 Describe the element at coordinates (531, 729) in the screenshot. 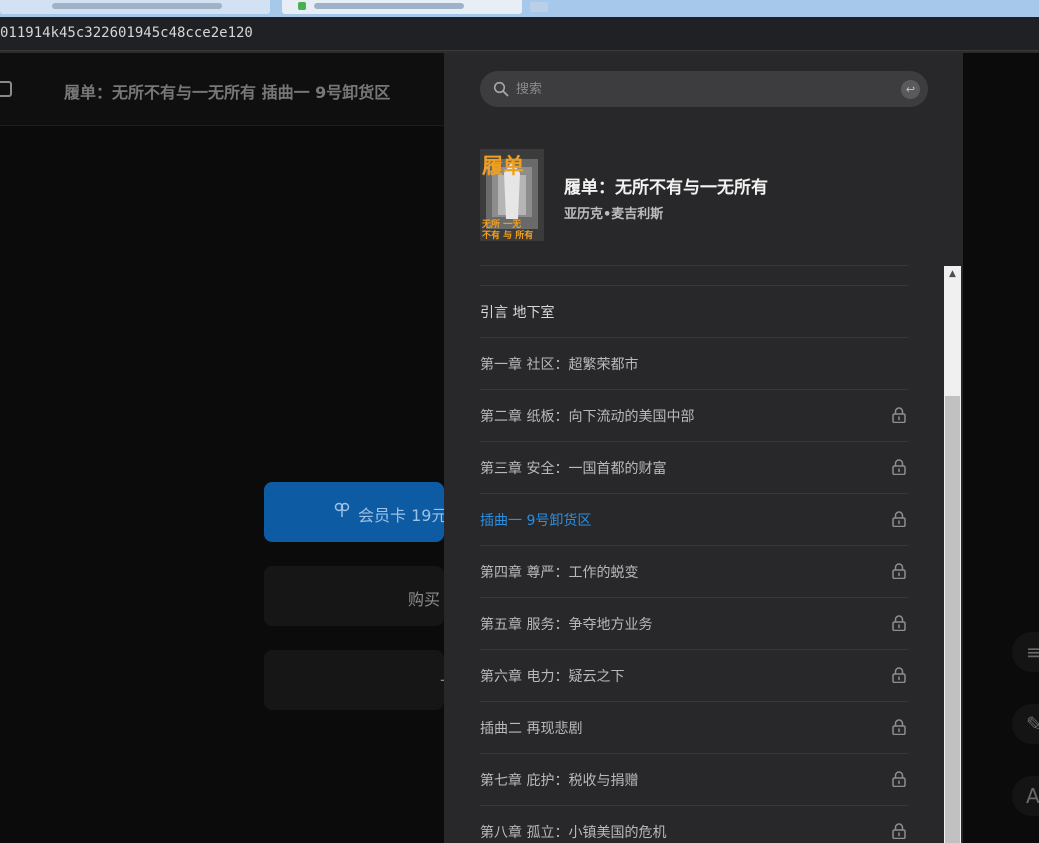

I see `chapter-label: 插曲二 再现悲剧` at that location.